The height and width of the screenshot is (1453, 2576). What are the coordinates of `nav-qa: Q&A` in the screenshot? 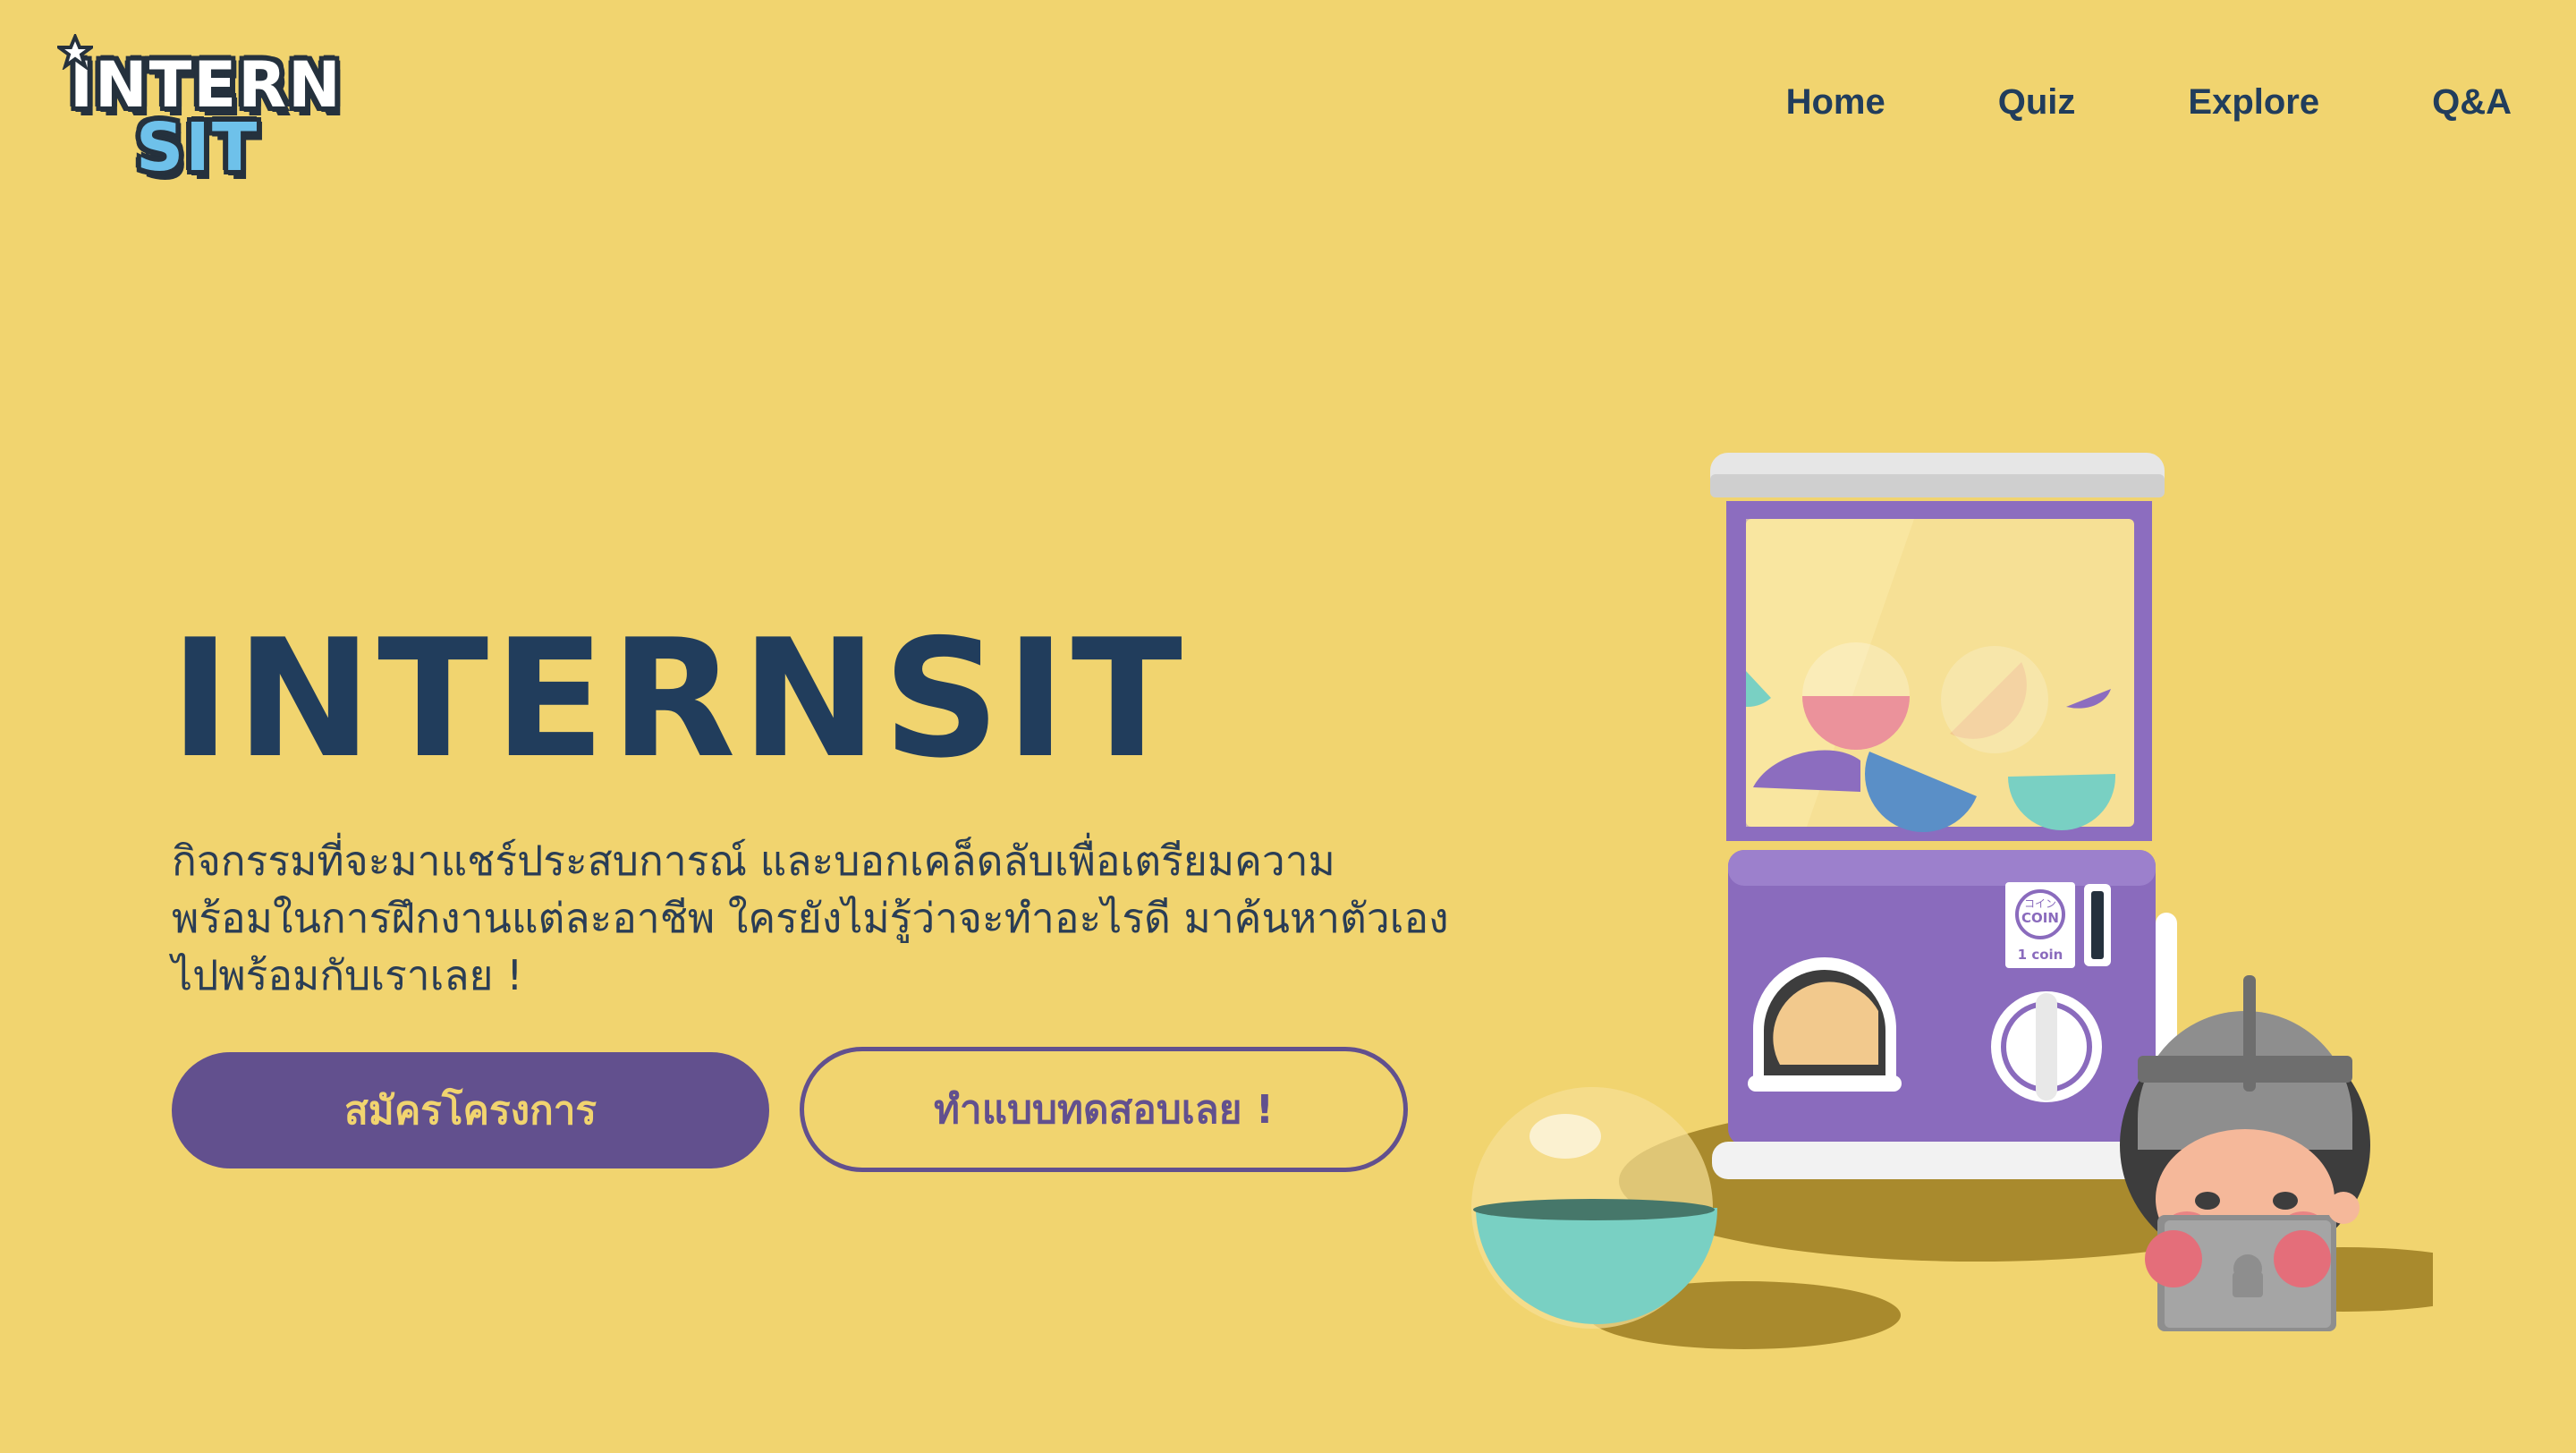 It's located at (2472, 102).